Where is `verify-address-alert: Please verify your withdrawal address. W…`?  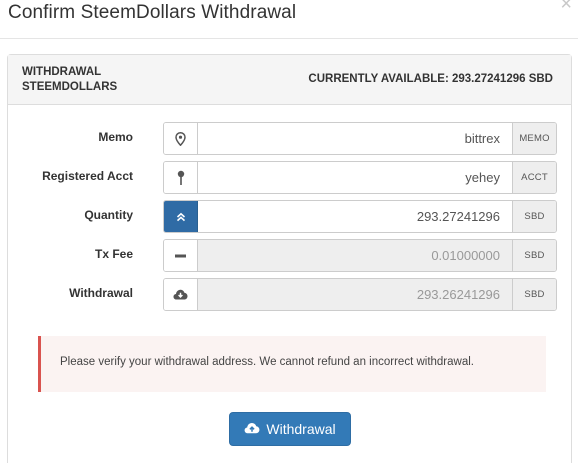 verify-address-alert: Please verify your withdrawal address. W… is located at coordinates (292, 364).